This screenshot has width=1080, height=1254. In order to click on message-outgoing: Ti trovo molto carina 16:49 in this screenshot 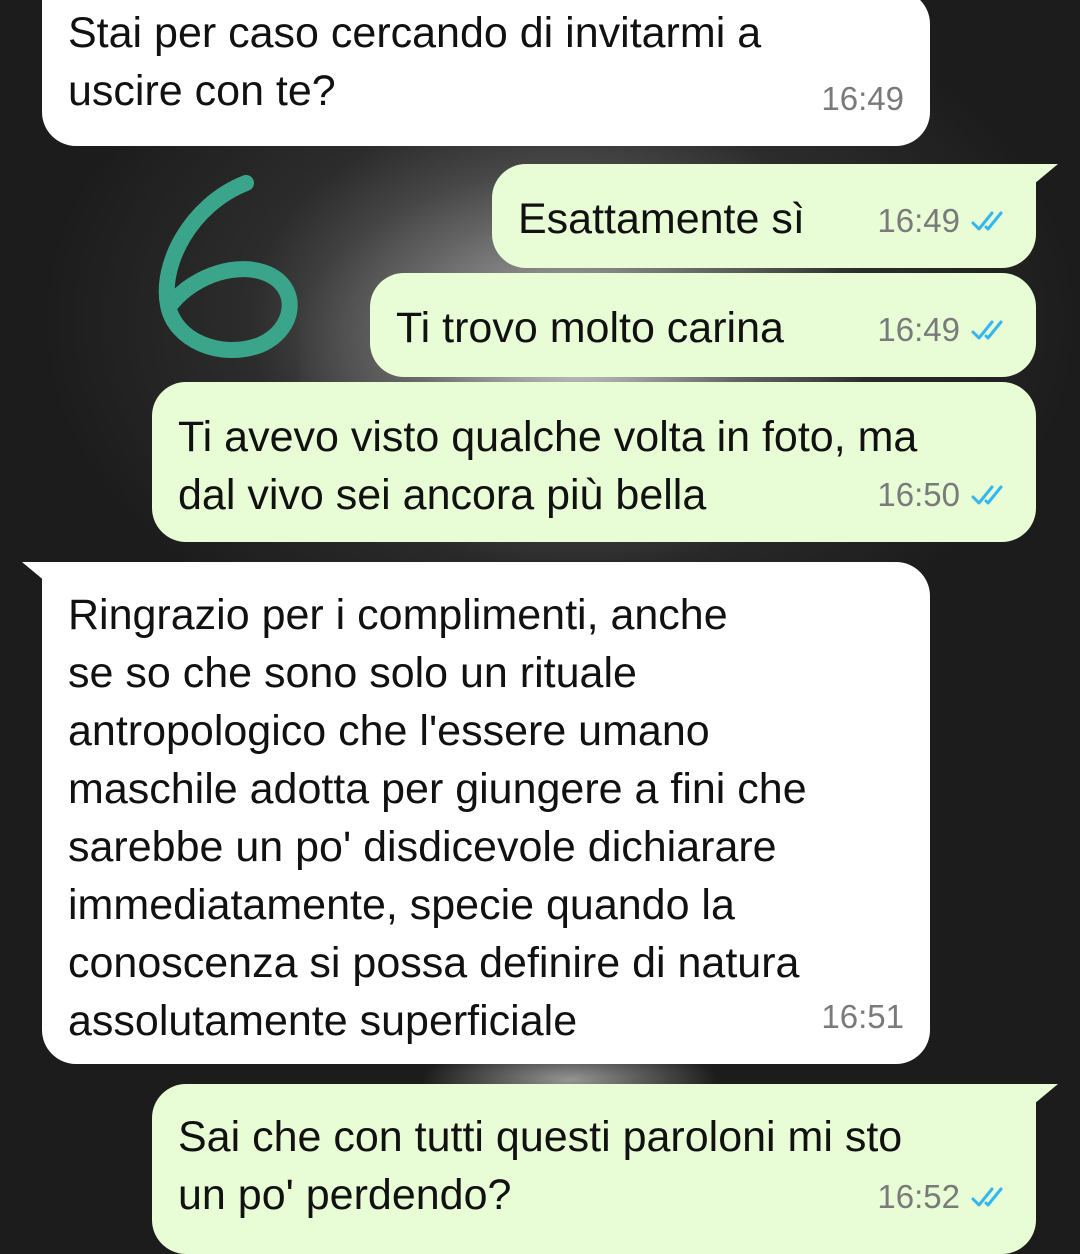, I will do `click(703, 325)`.